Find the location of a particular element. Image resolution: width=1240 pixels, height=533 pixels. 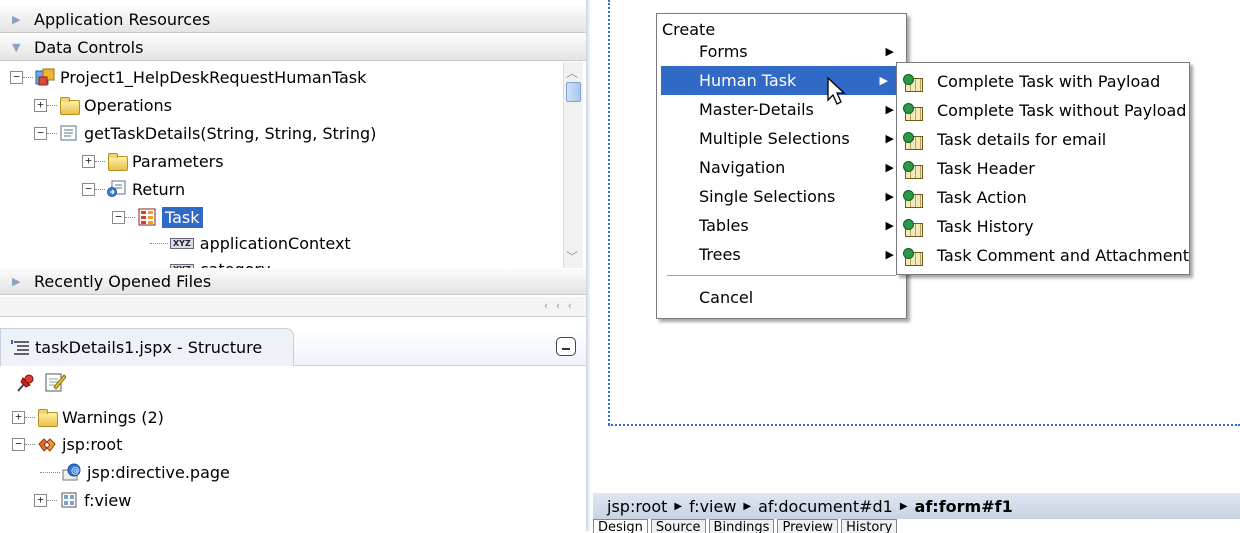

submenu-item-task-comment: Task Comment and Attachment is located at coordinates (1043, 255).